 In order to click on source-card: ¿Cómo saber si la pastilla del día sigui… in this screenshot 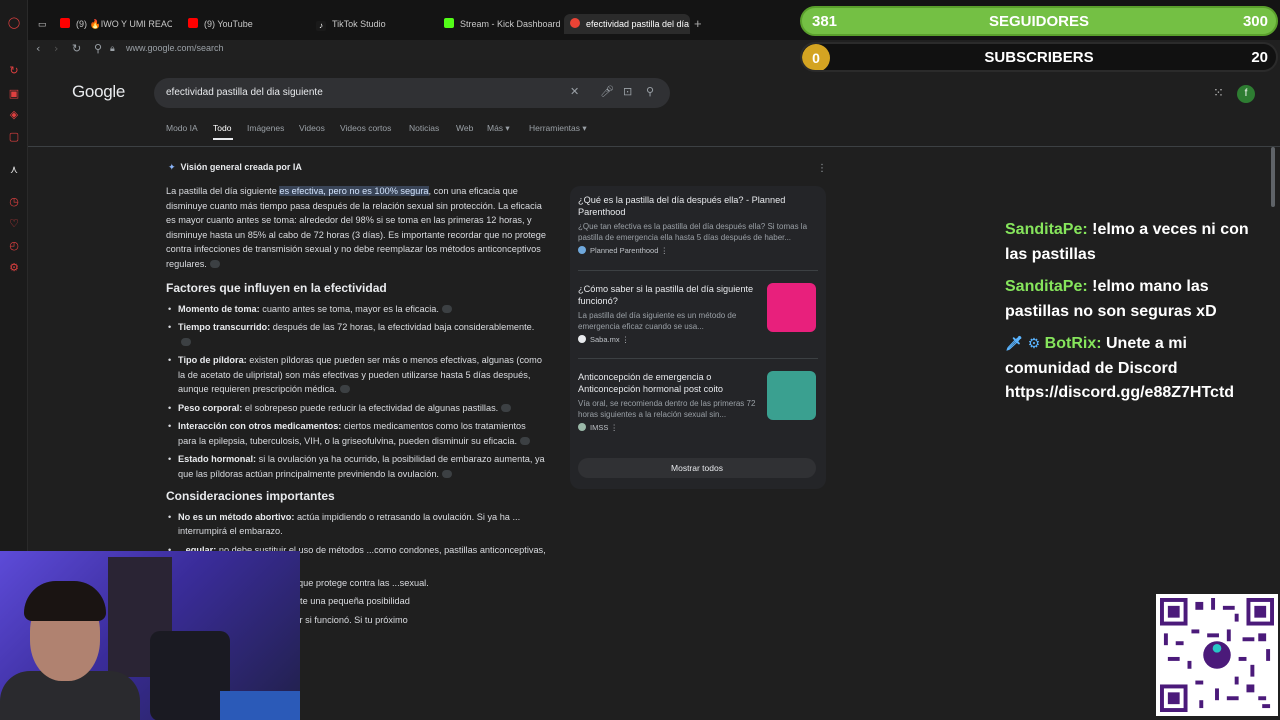, I will do `click(698, 313)`.